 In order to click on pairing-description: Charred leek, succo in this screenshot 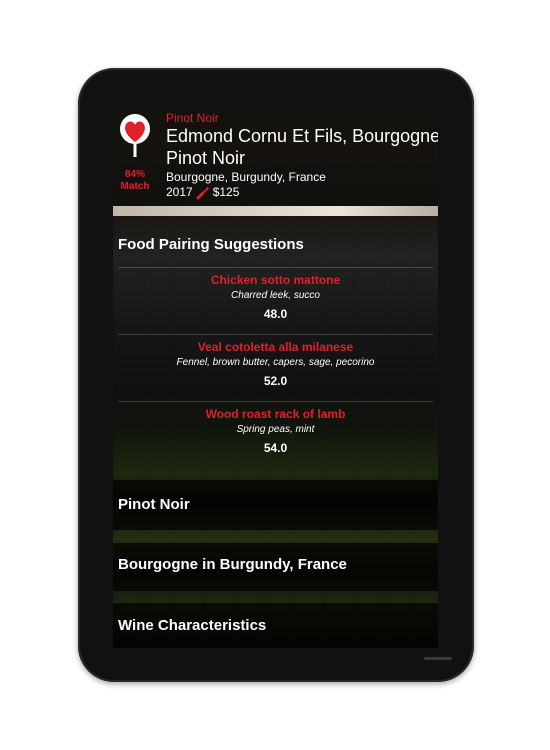, I will do `click(275, 295)`.